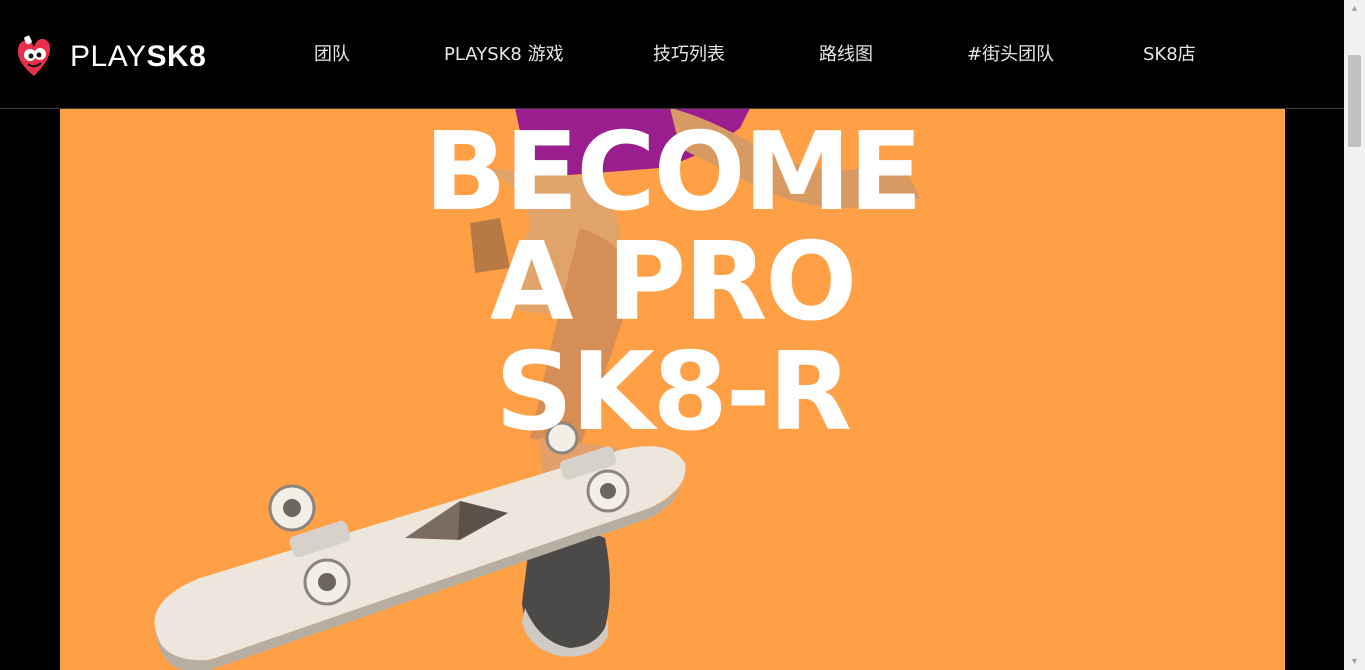 This screenshot has height=670, width=1365. What do you see at coordinates (332, 53) in the screenshot?
I see `nav-item-team: 团队` at bounding box center [332, 53].